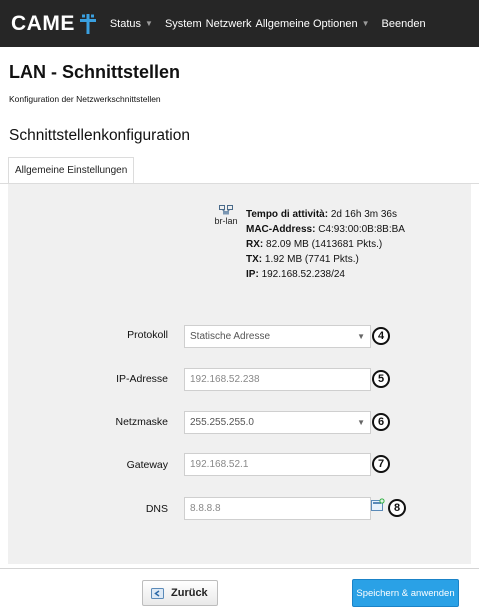 The width and height of the screenshot is (479, 612). I want to click on status-rx: RX: 82.09 MB (1413681 Pkts.), so click(325, 244).